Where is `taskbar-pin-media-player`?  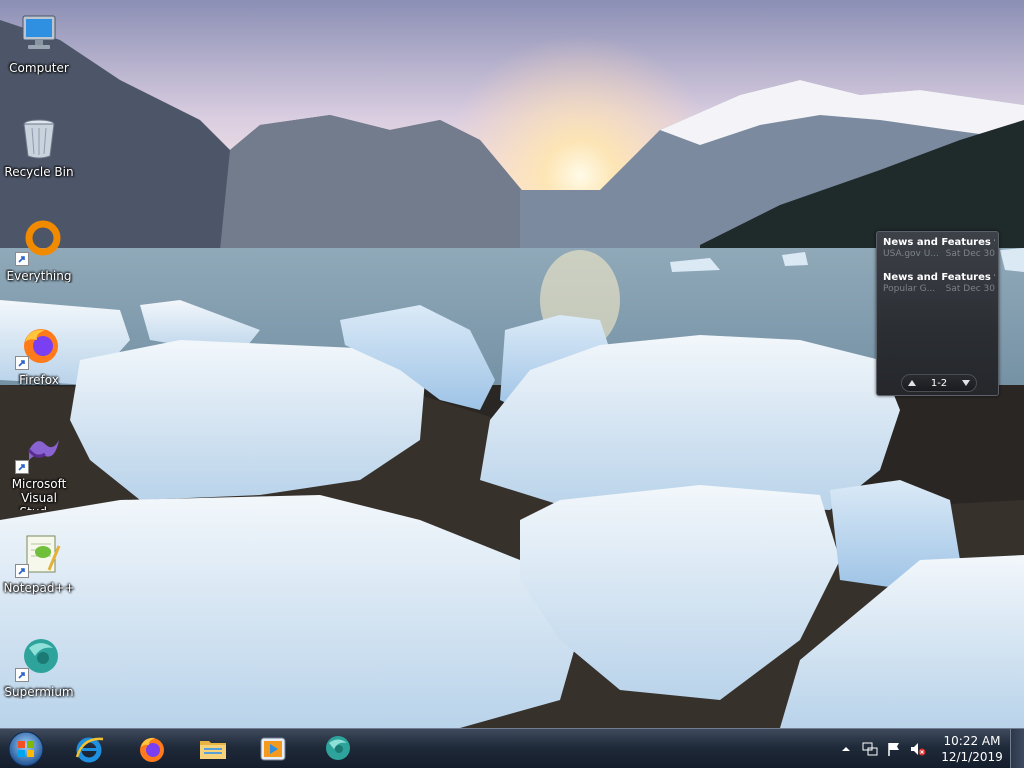 taskbar-pin-media-player is located at coordinates (273, 748).